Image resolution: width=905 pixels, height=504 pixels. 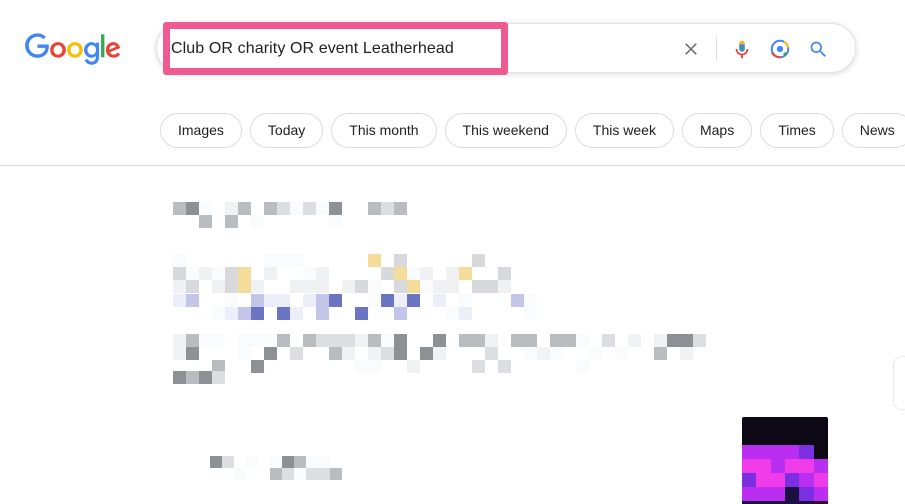 I want to click on result-snippet-lines, so click(x=439, y=353).